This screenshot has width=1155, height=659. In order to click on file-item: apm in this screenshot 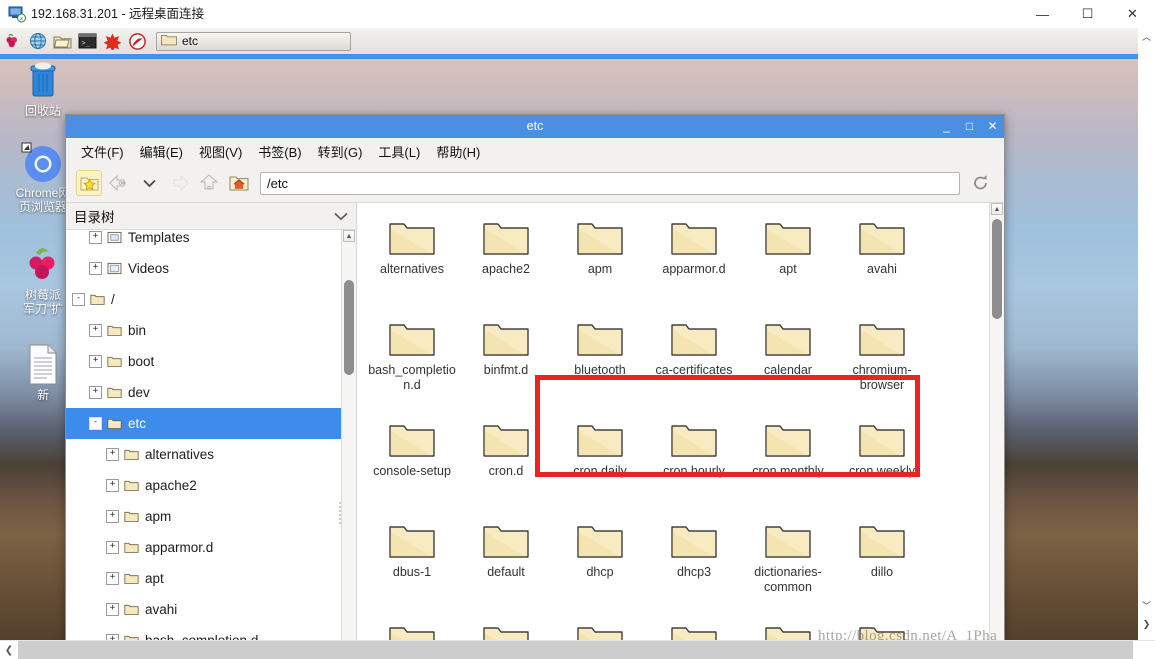, I will do `click(600, 261)`.